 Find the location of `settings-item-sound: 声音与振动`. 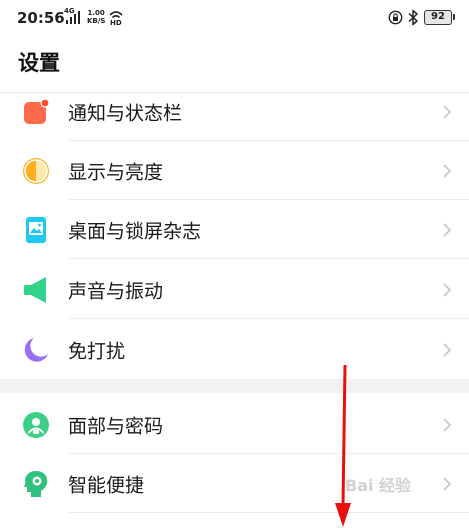

settings-item-sound: 声音与振动 is located at coordinates (234, 289).